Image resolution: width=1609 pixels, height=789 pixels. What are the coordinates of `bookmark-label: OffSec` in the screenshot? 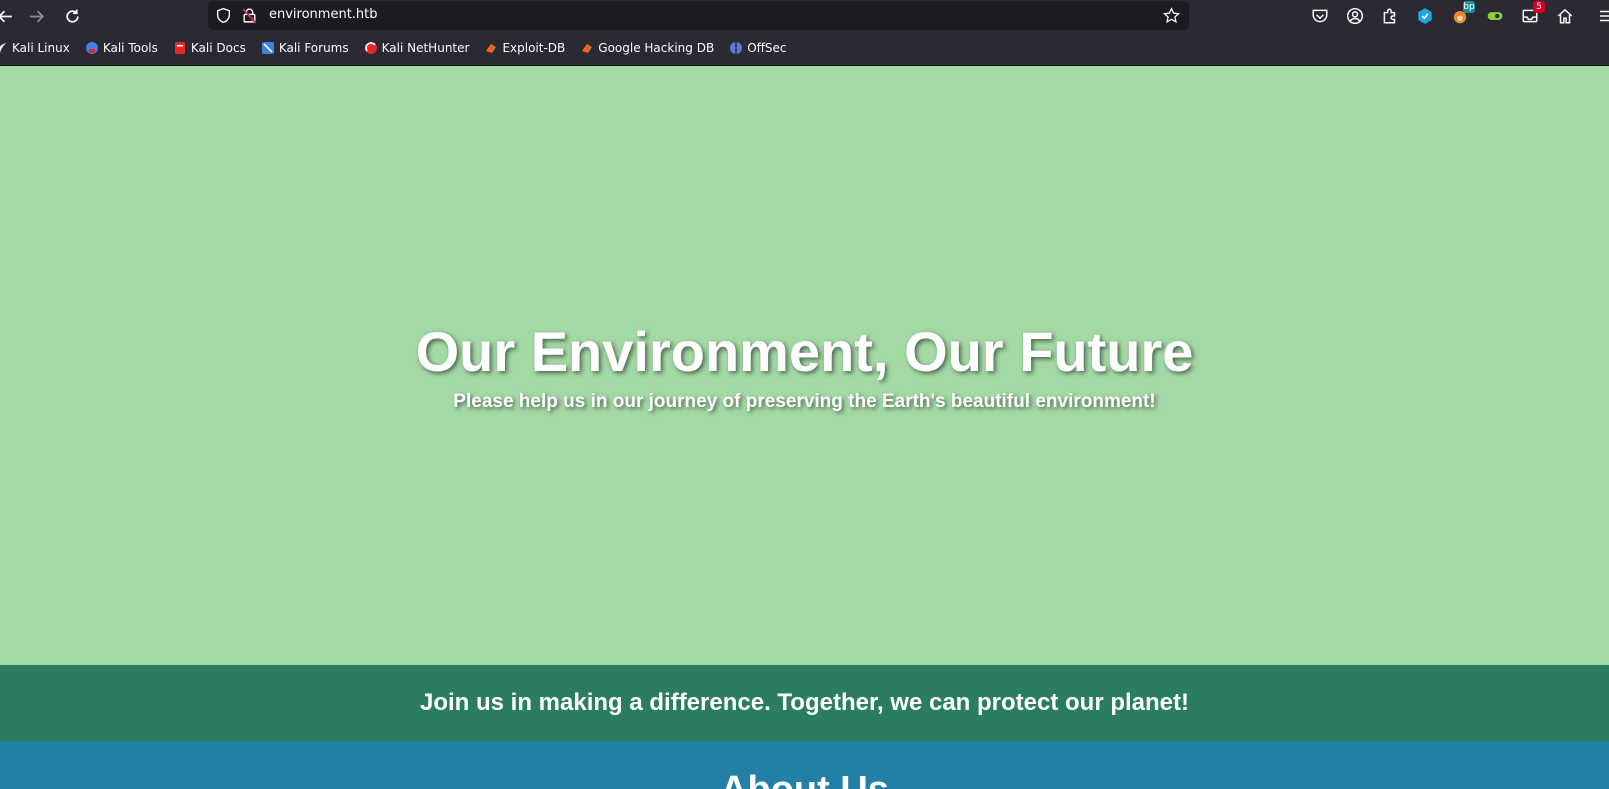 It's located at (767, 48).